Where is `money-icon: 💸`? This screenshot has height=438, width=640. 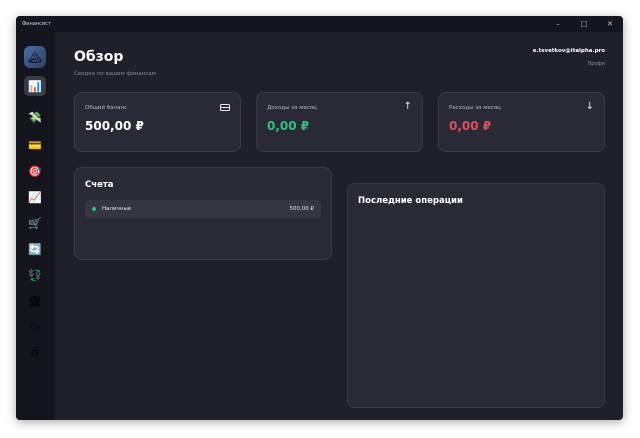 money-icon: 💸 is located at coordinates (35, 117).